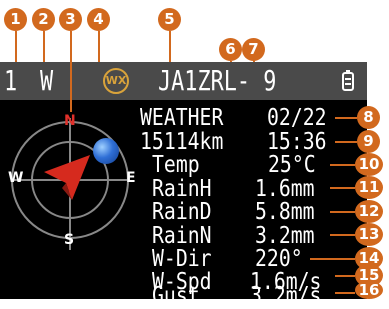 The image size is (389, 309). Describe the element at coordinates (297, 118) in the screenshot. I see `weather-date: 02/22` at that location.